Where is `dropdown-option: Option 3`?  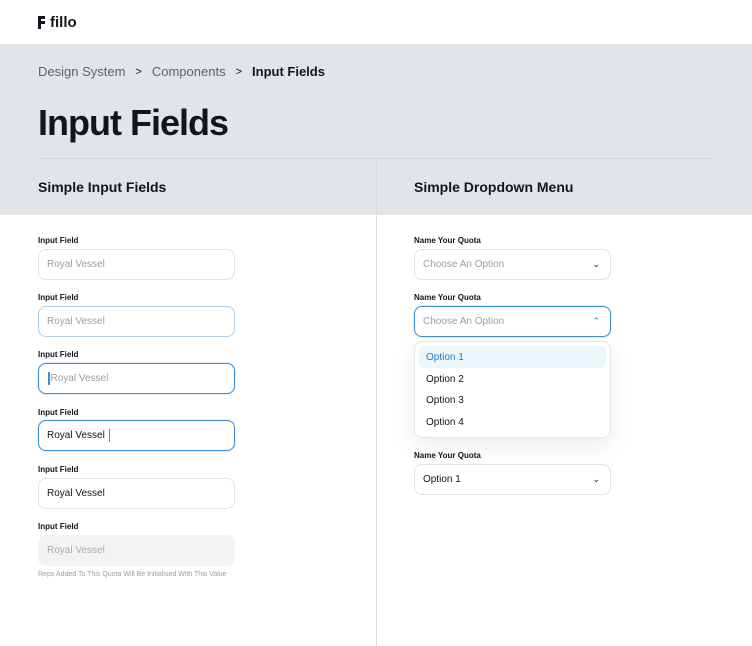
dropdown-option: Option 3 is located at coordinates (512, 400).